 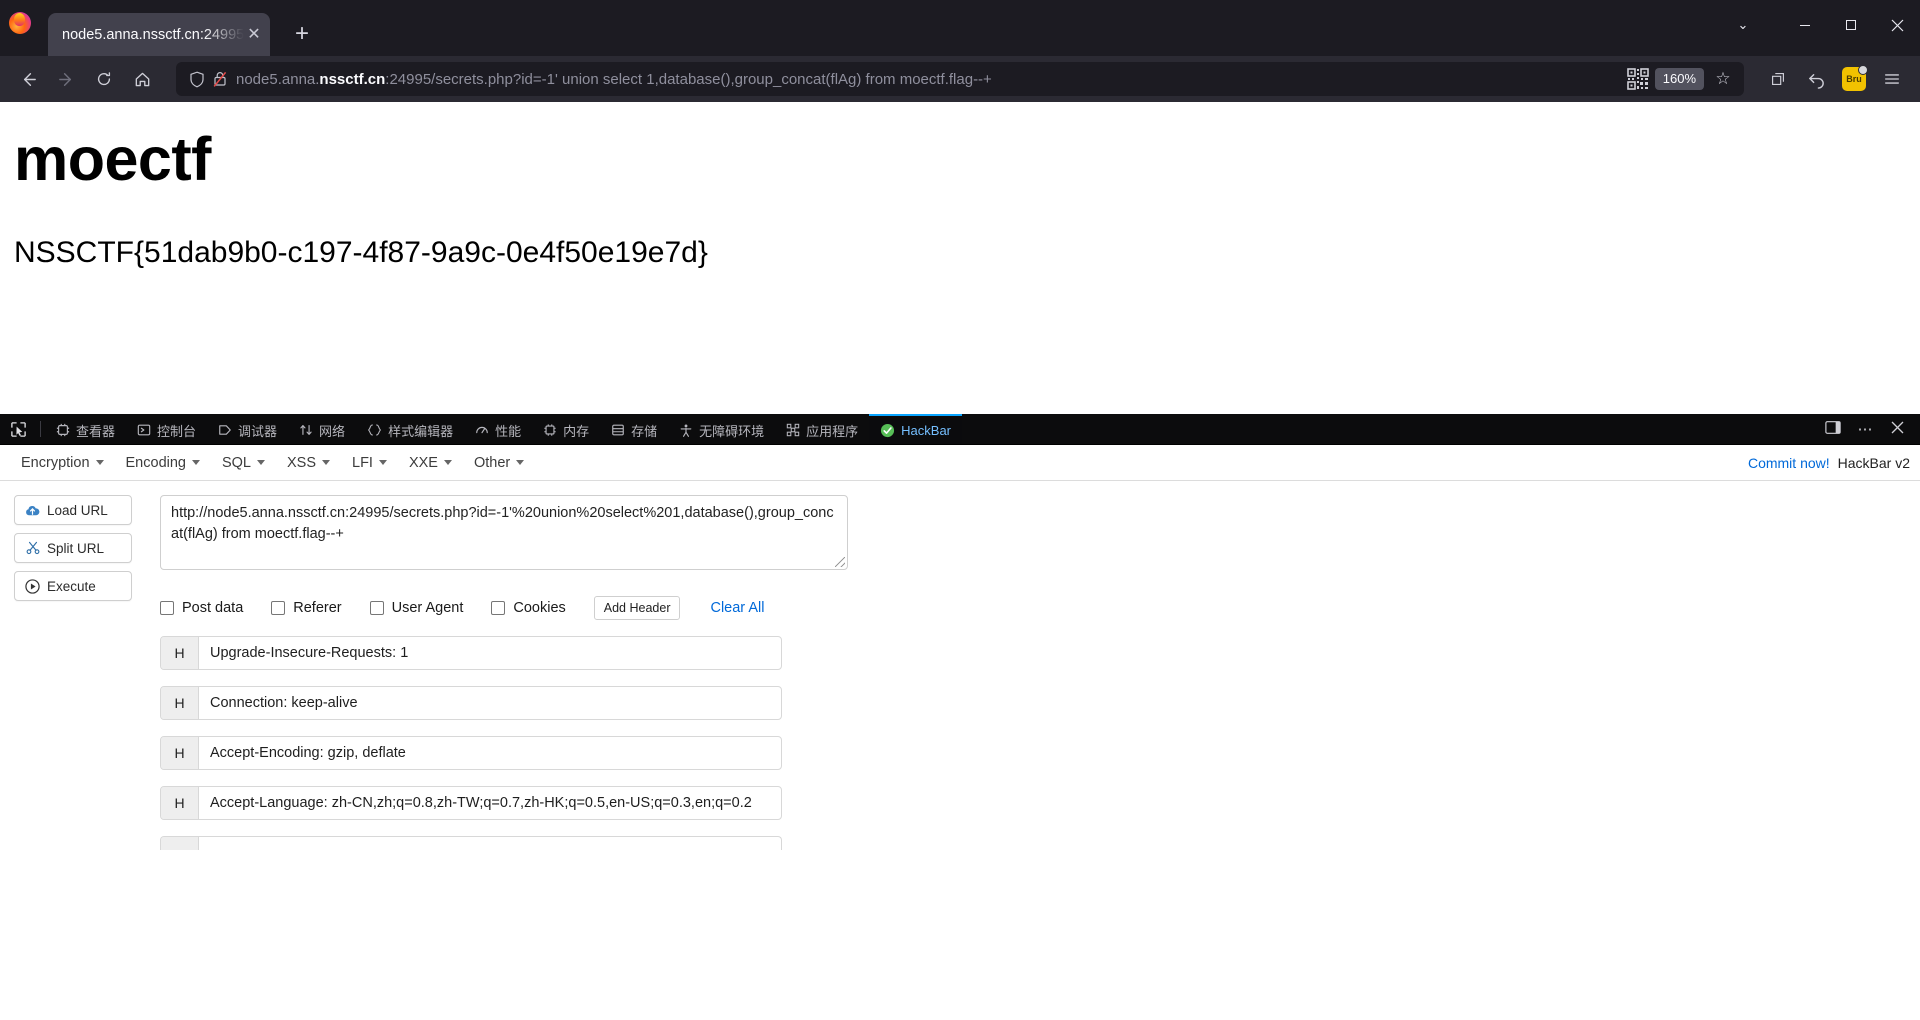 I want to click on devtools-tab-accessibility: 无障碍环境, so click(x=721, y=429).